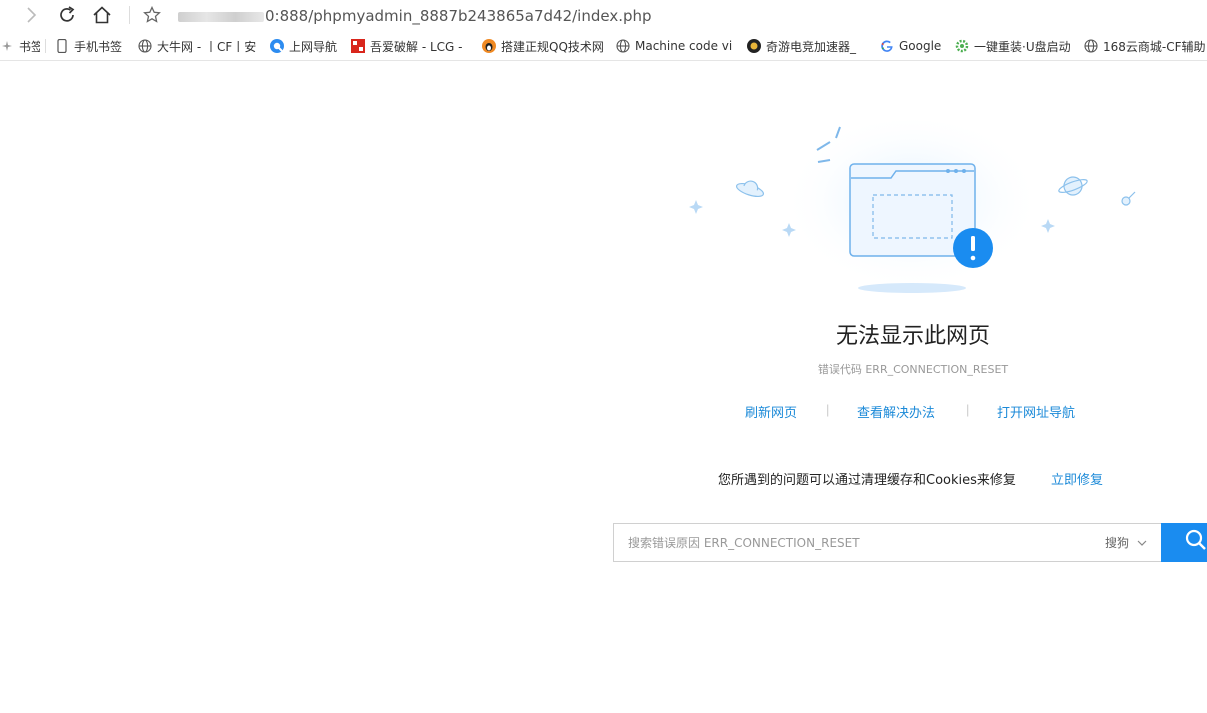  Describe the element at coordinates (1116, 543) in the screenshot. I see `search-engine-label: 搜狗` at that location.